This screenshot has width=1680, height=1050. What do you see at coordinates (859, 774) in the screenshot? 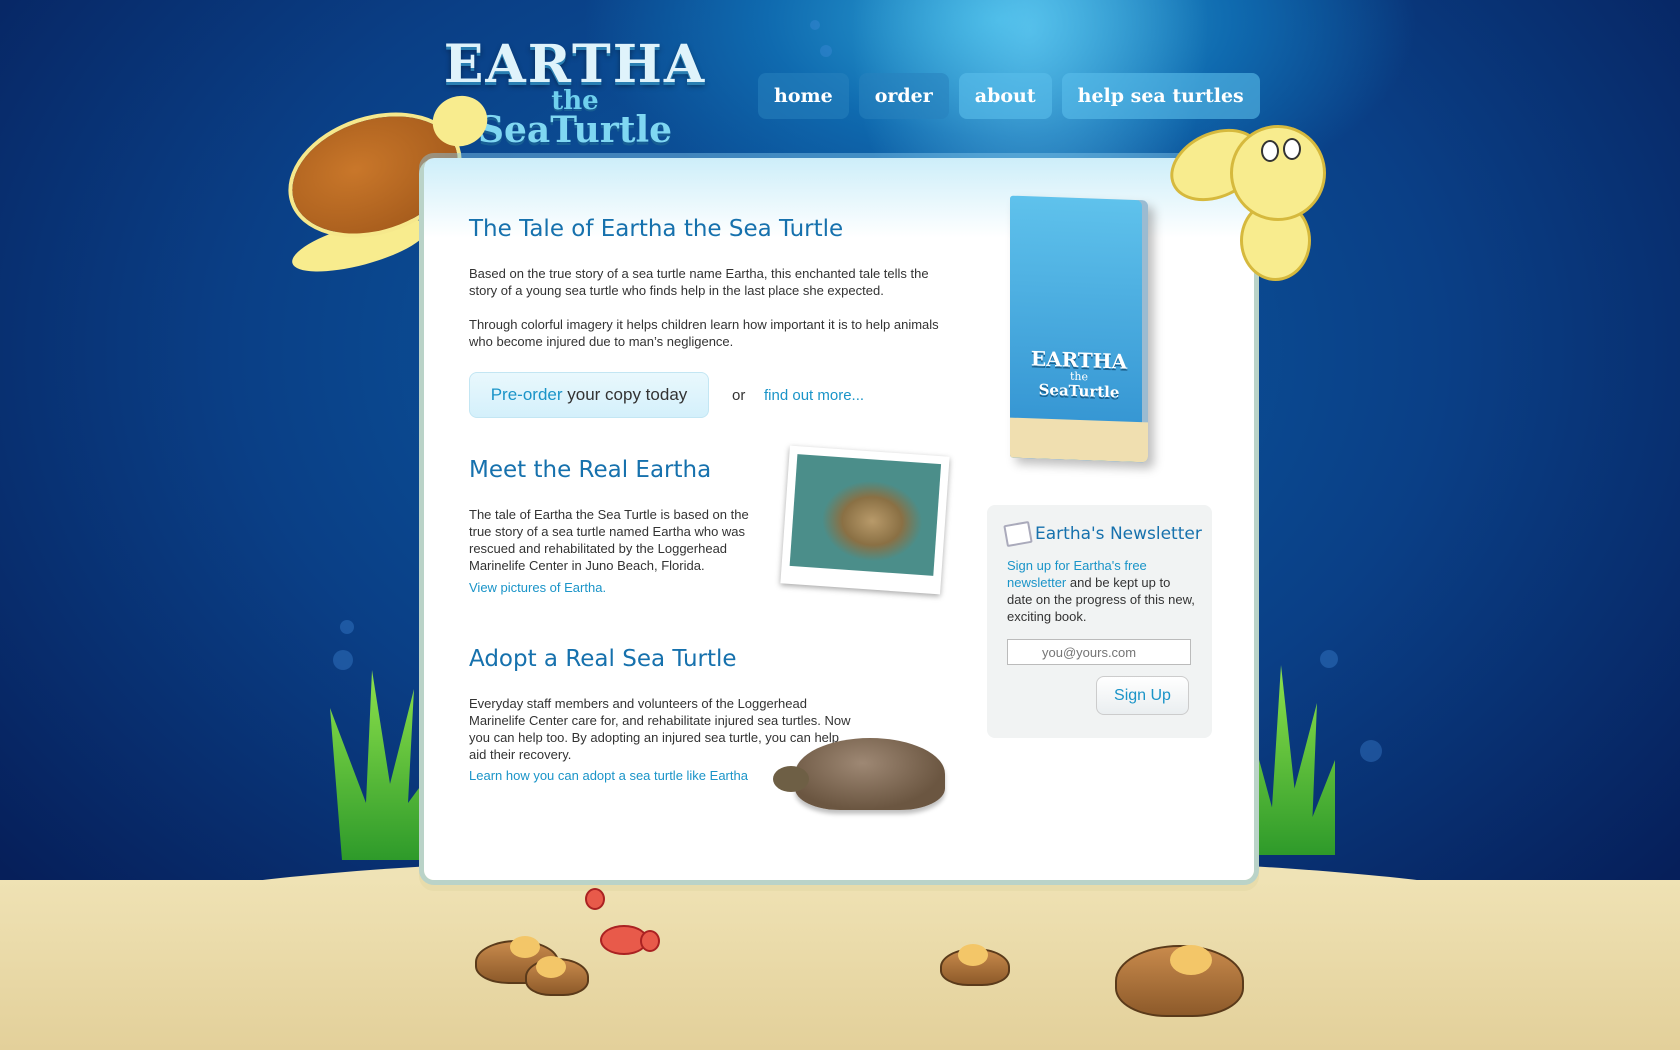
I see `turtle-photo` at bounding box center [859, 774].